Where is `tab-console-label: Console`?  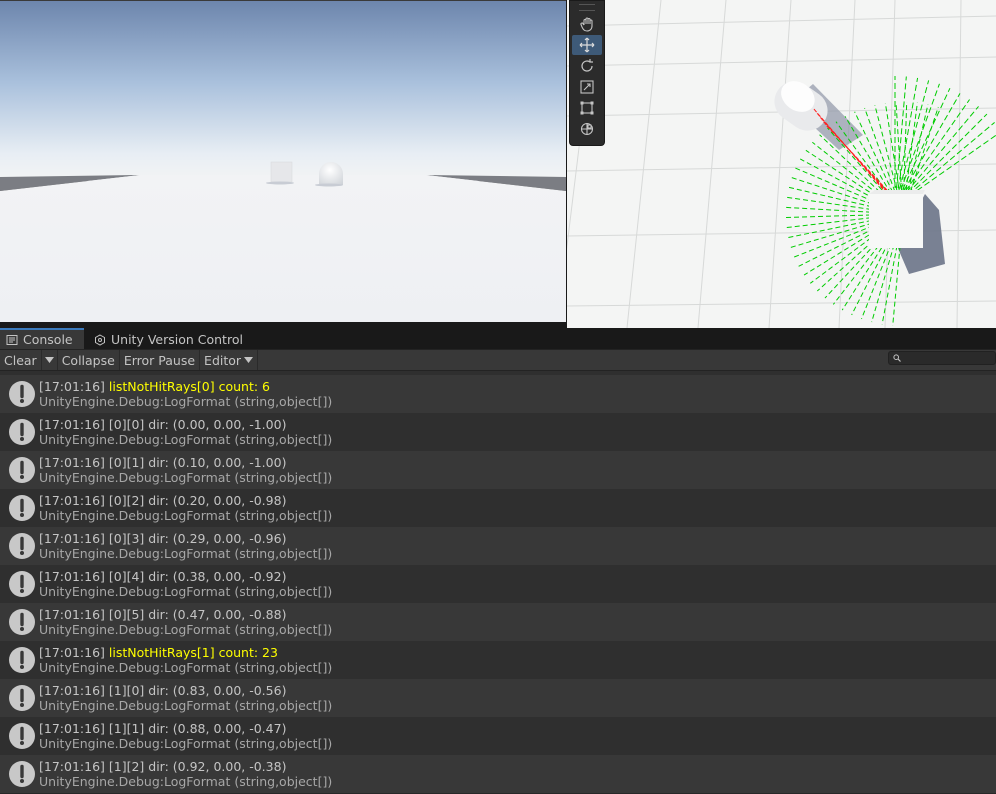
tab-console-label: Console is located at coordinates (48, 339).